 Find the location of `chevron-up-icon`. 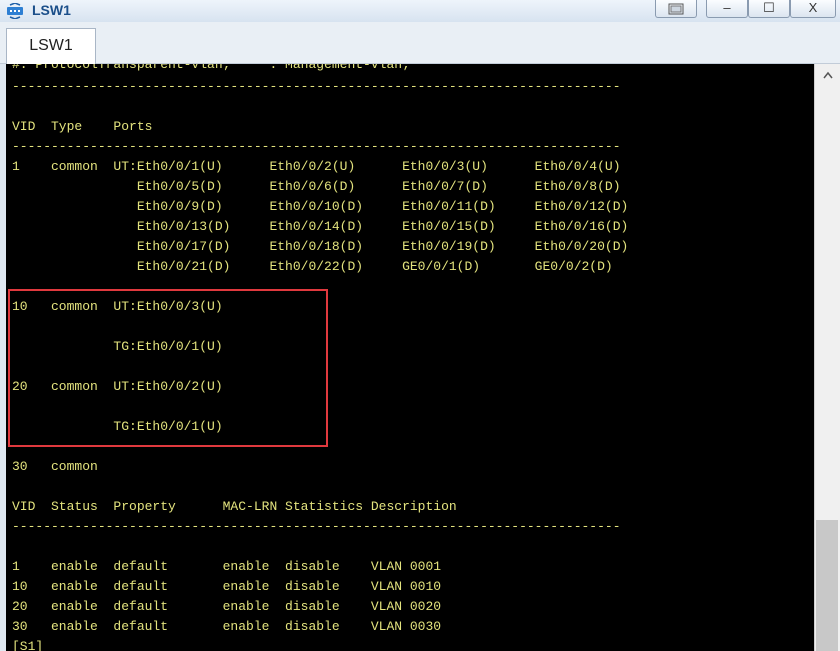

chevron-up-icon is located at coordinates (827, 75).